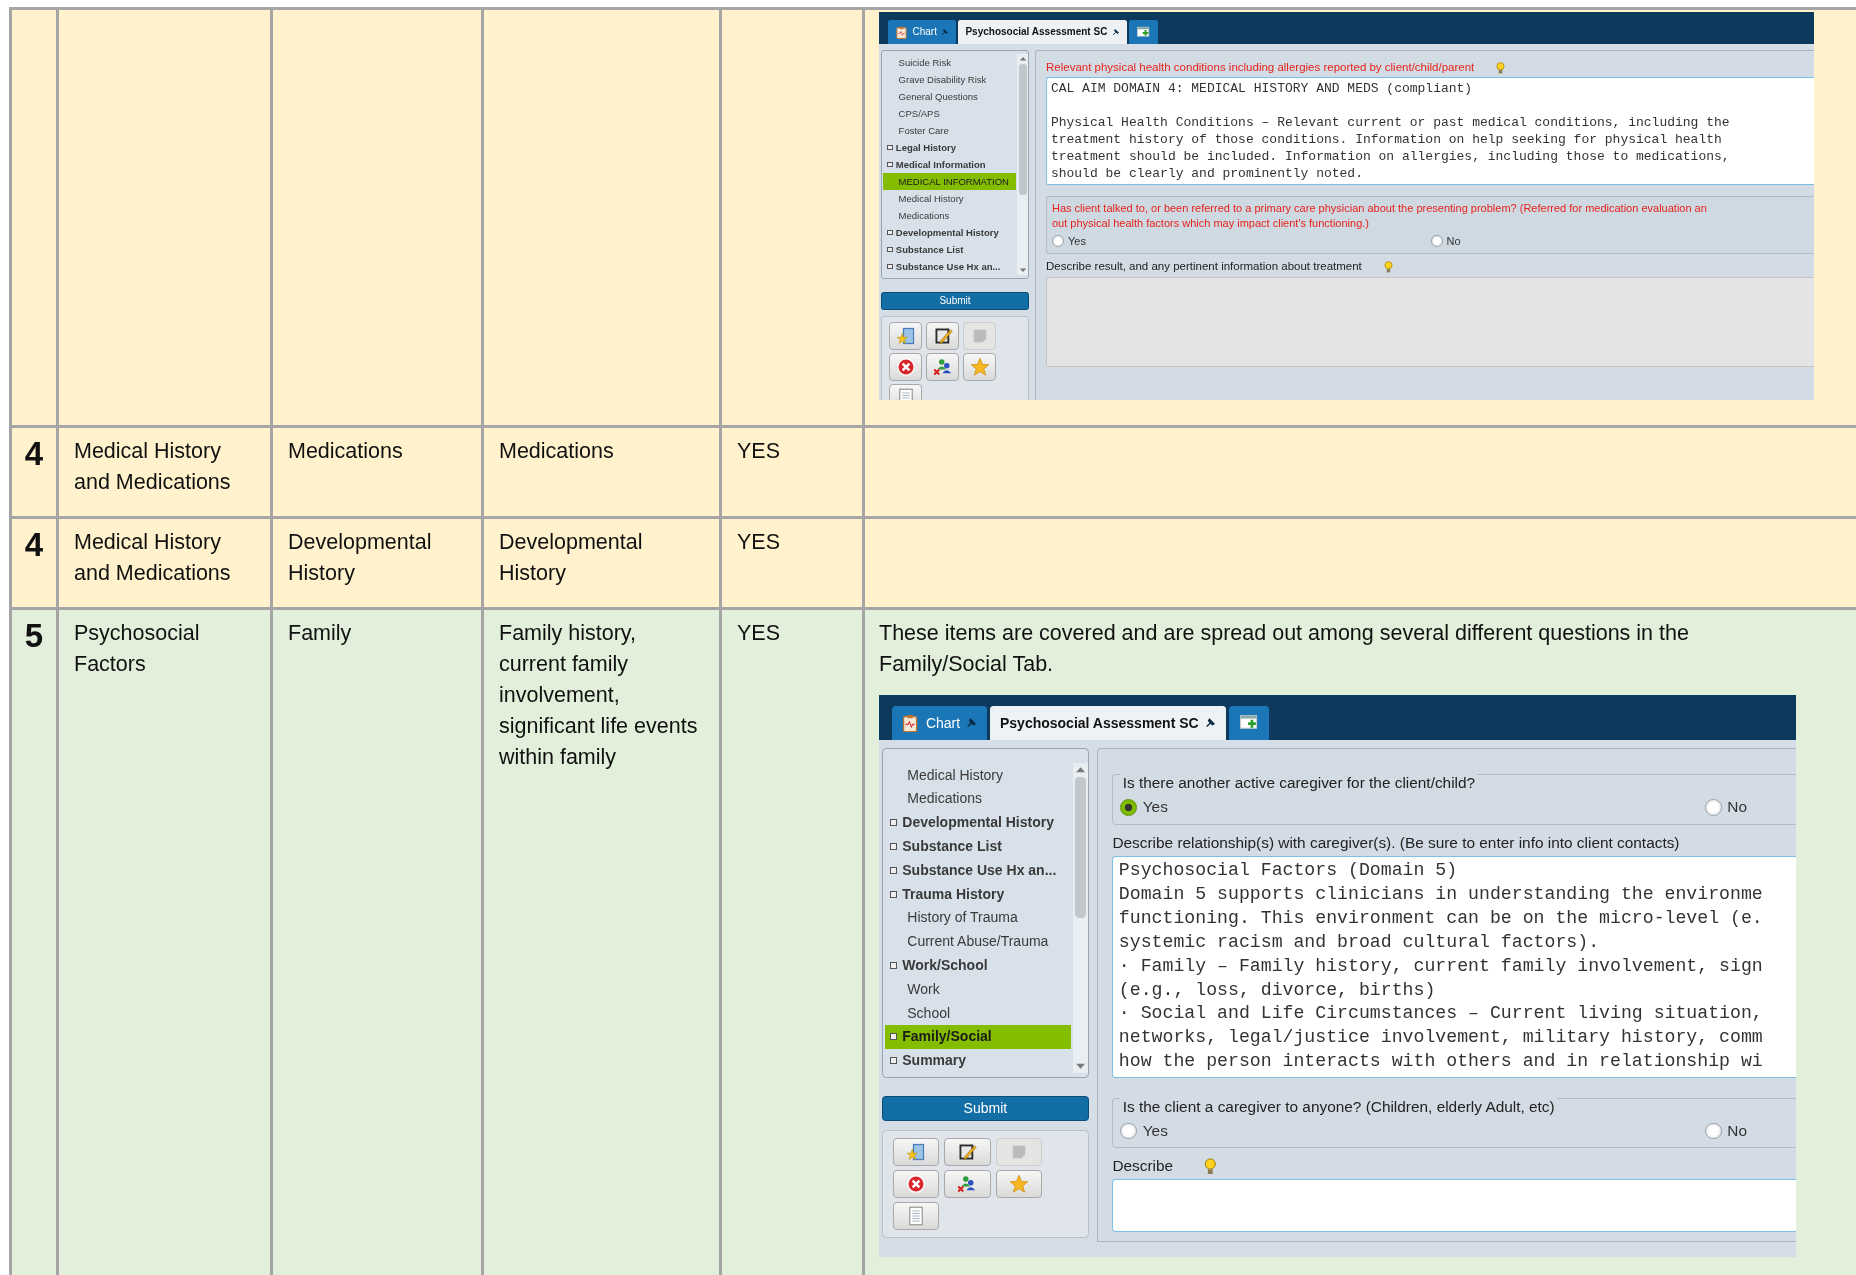 The height and width of the screenshot is (1275, 1856). Describe the element at coordinates (598, 695) in the screenshot. I see `table-cell: Family history, current family involvement, significant life events within family` at that location.